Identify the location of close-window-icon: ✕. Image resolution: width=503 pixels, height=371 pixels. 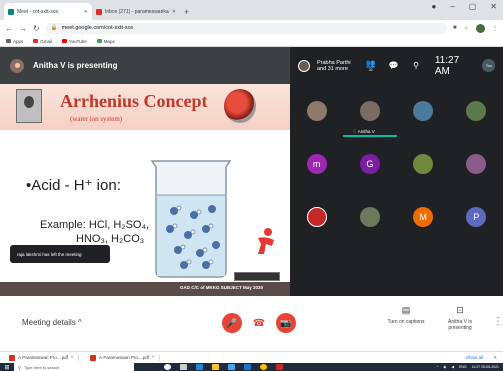
(493, 6).